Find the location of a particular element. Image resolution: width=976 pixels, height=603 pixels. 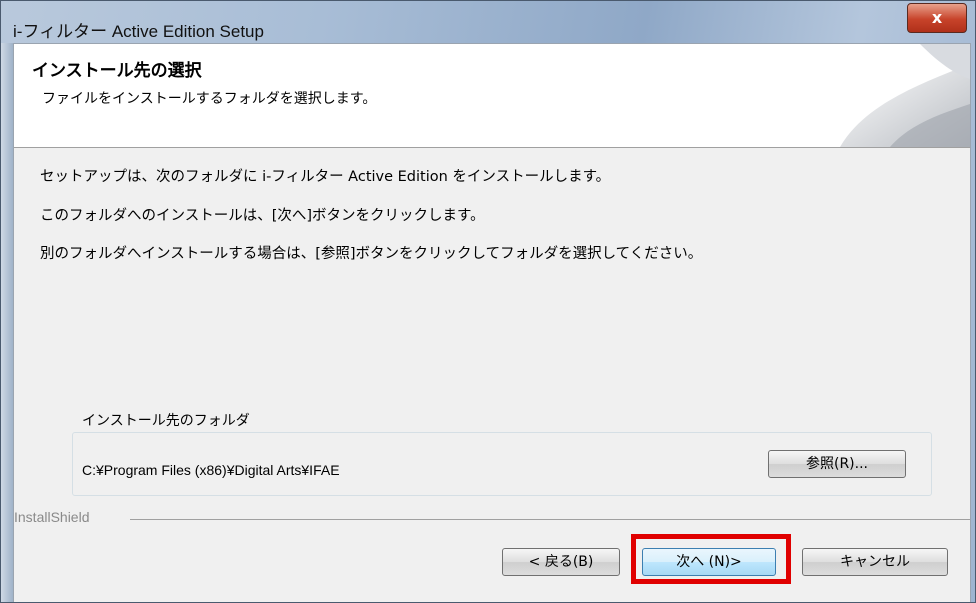

close-button: x is located at coordinates (937, 18).